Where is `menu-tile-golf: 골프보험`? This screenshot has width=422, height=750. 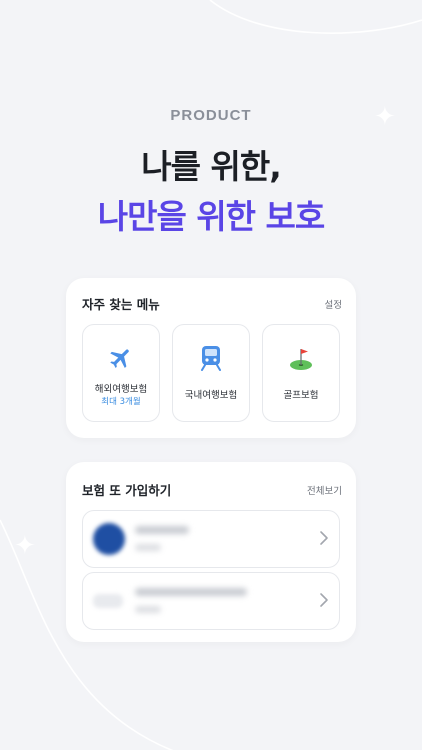 menu-tile-golf: 골프보험 is located at coordinates (301, 373).